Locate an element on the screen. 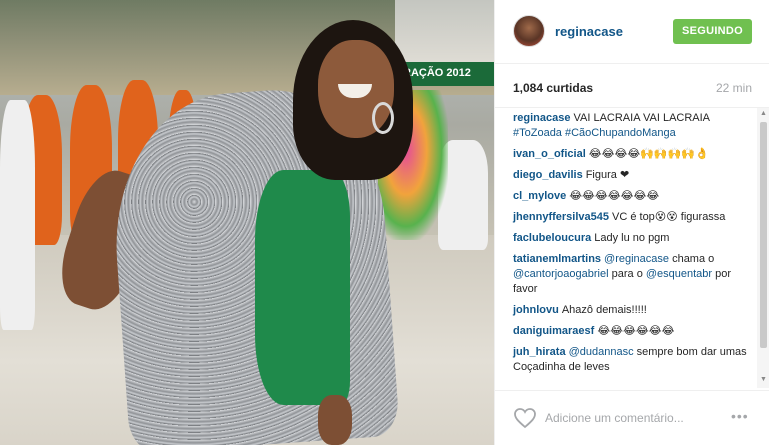 Image resolution: width=769 pixels, height=445 pixels. comment-username: ivan_o_oficial is located at coordinates (549, 154).